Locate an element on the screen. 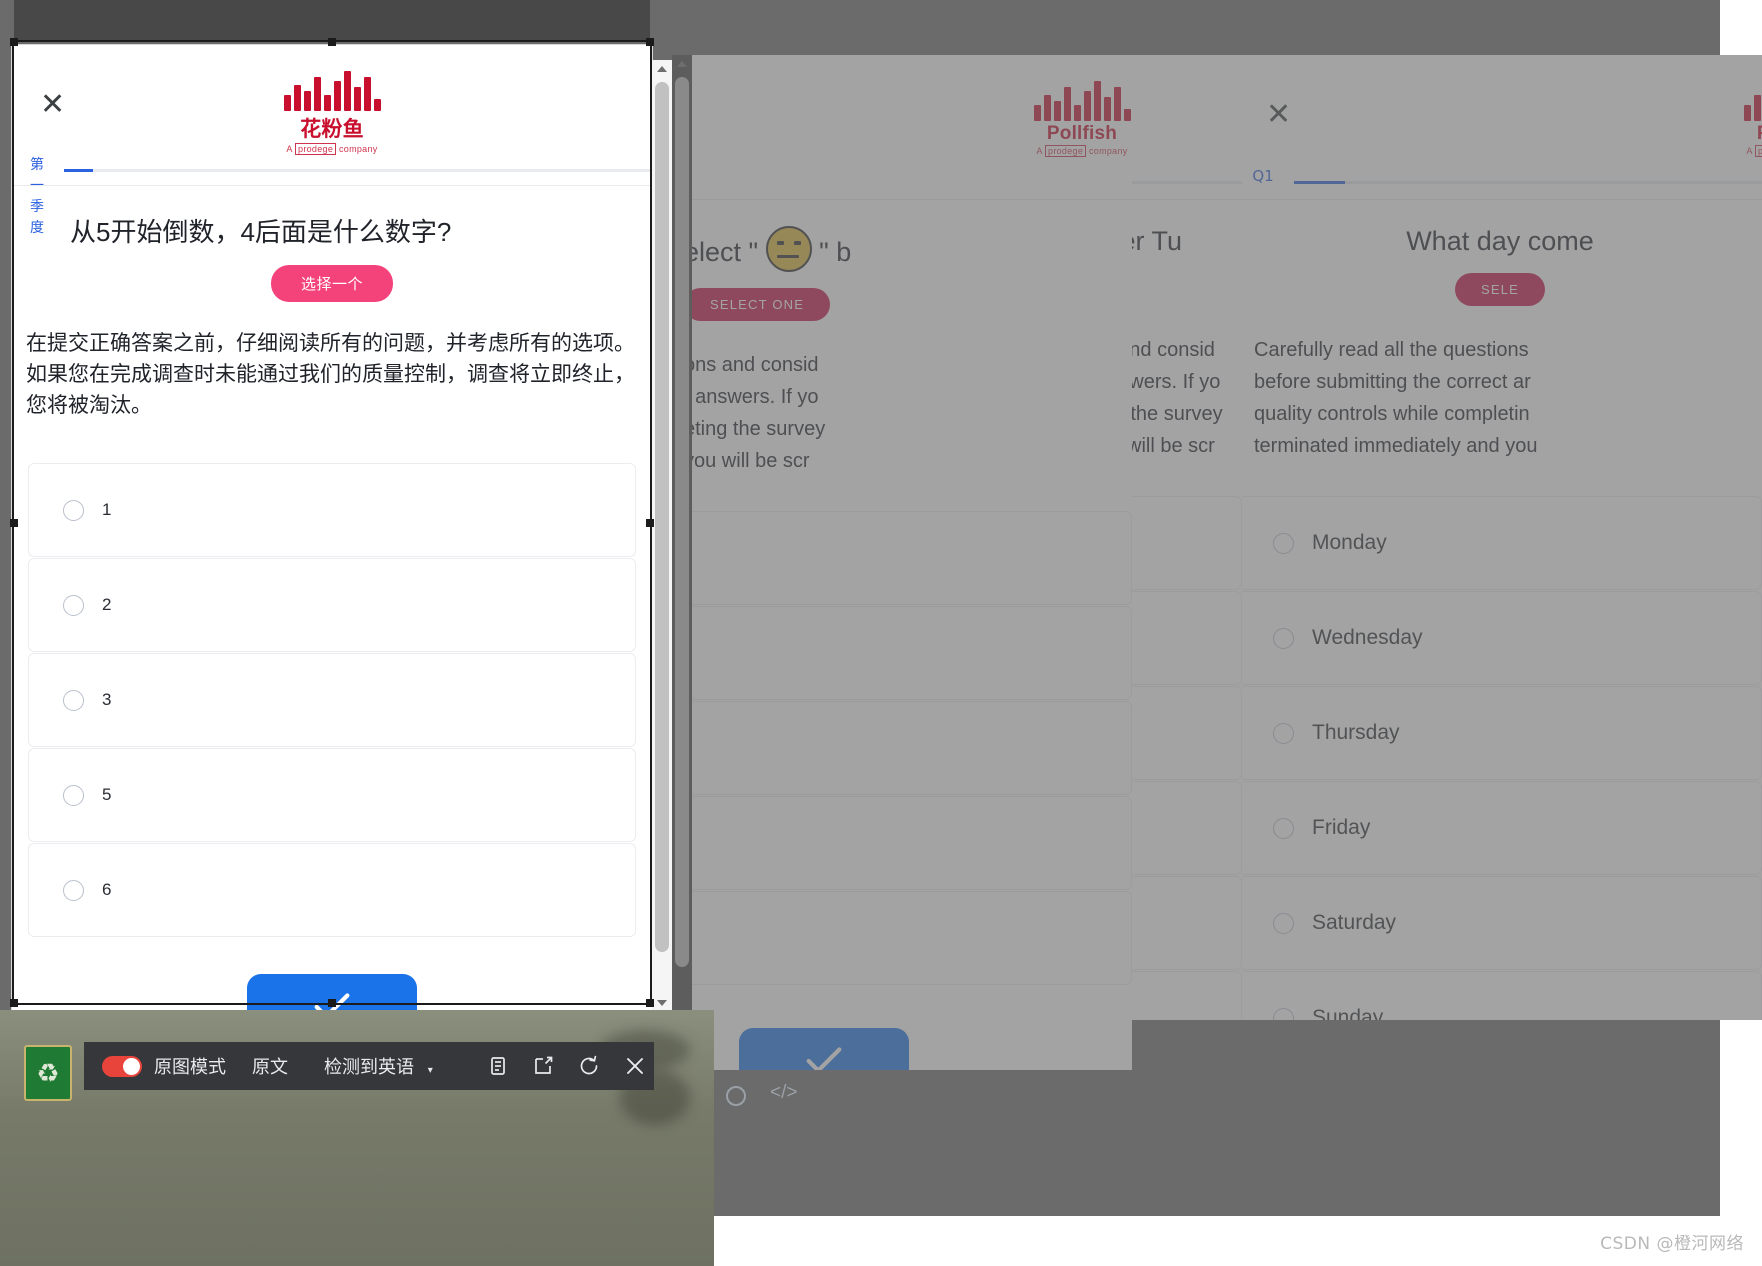 The width and height of the screenshot is (1762, 1266). instructions-line: terminated immediately and you is located at coordinates (1396, 446).